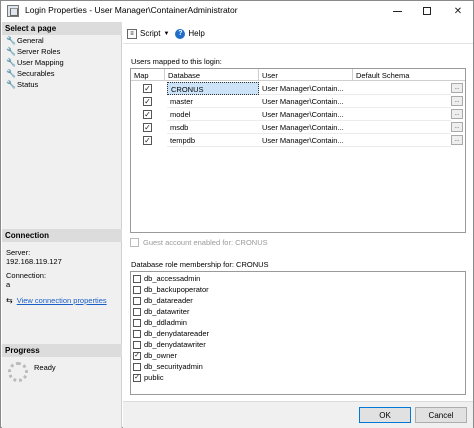  Describe the element at coordinates (148, 75) in the screenshot. I see `column-header-map: Map` at that location.